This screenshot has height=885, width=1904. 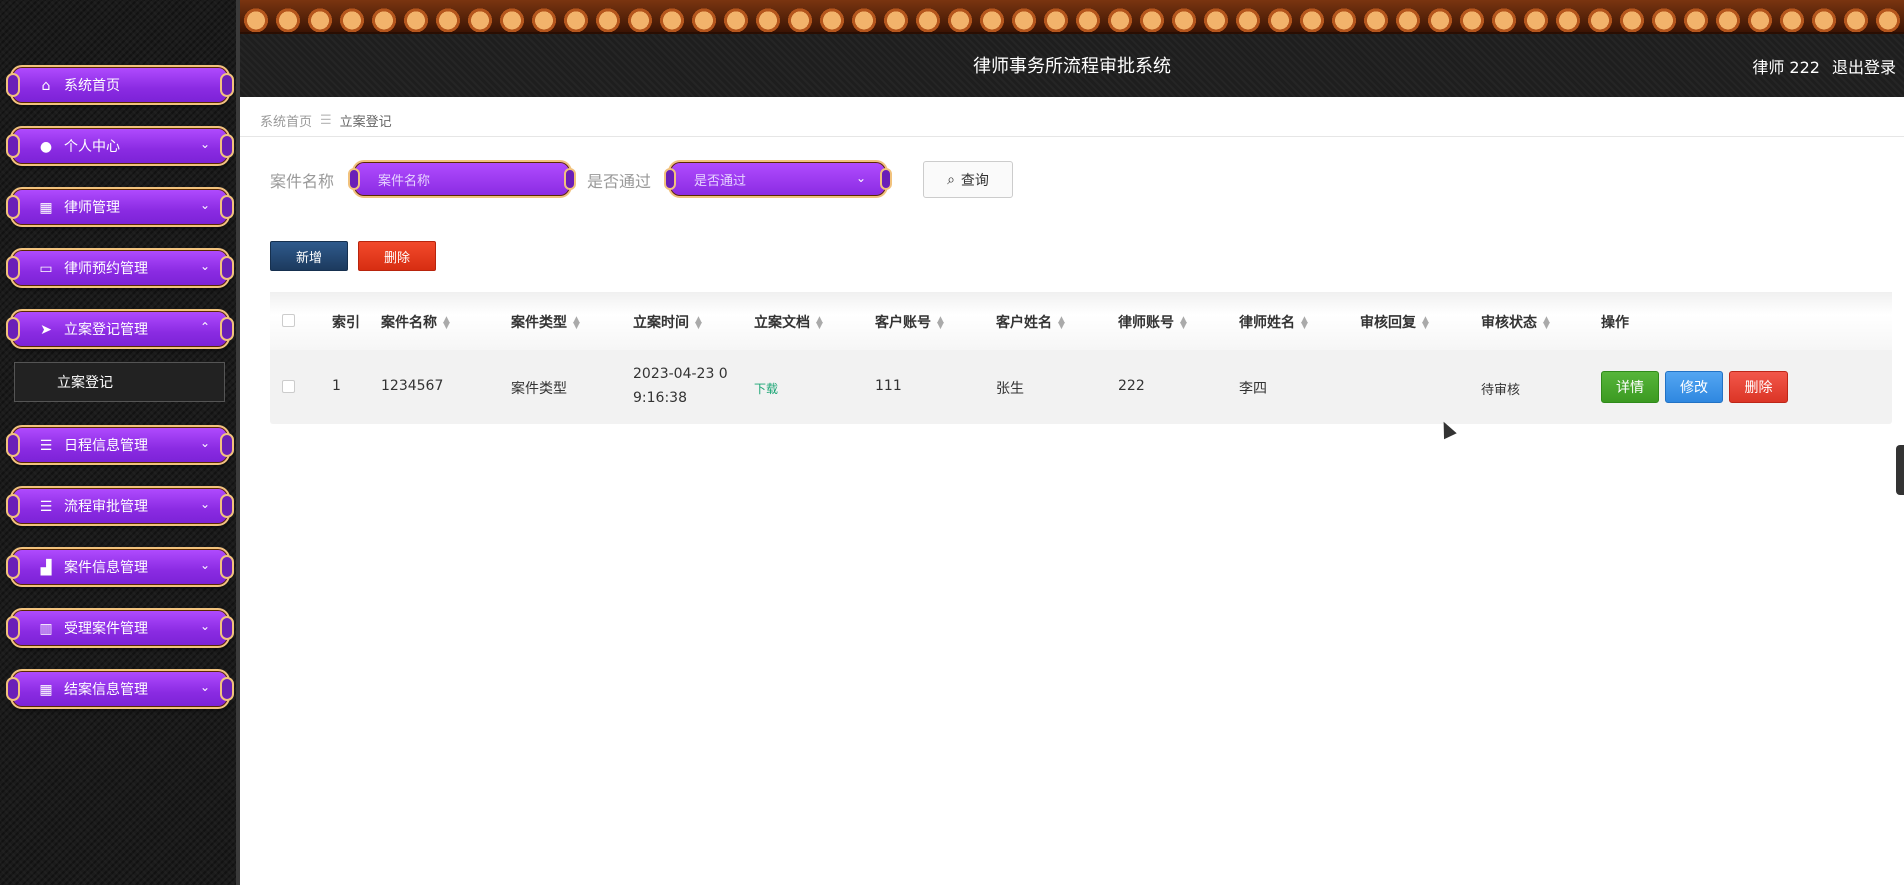 I want to click on chevron-up-icon: ⌃, so click(x=204, y=327).